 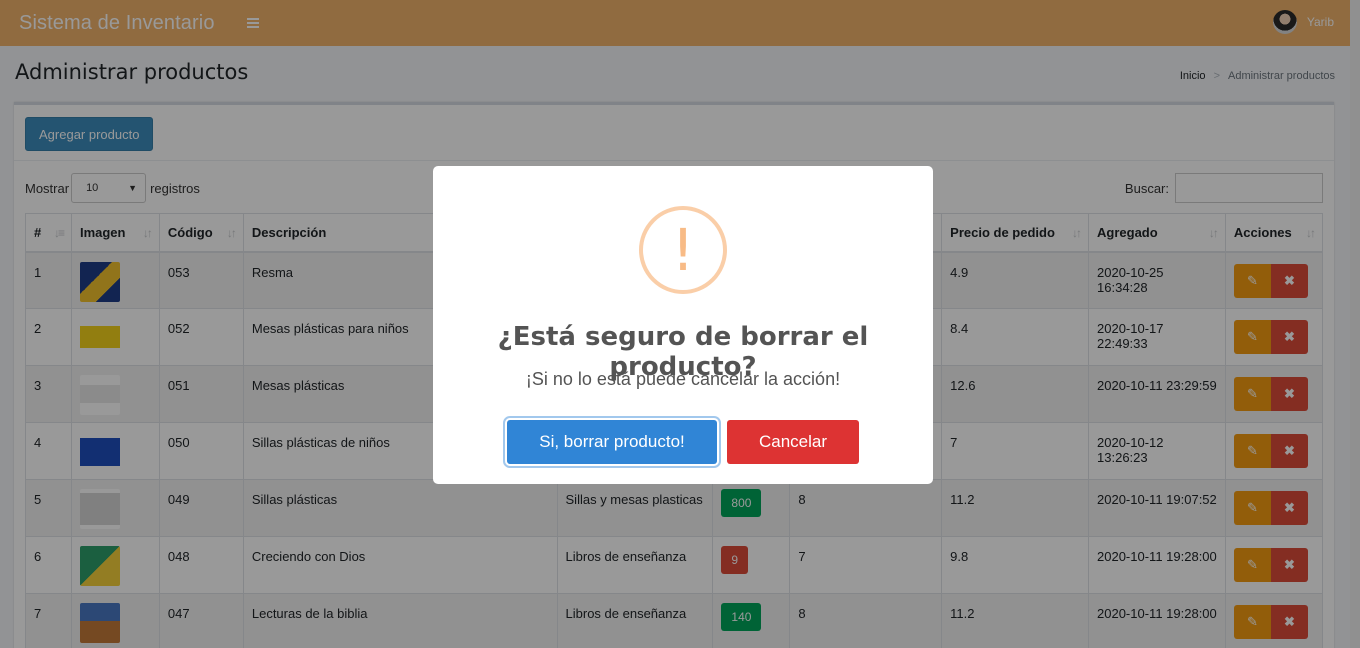 What do you see at coordinates (683, 250) in the screenshot?
I see `warning-icon: !` at bounding box center [683, 250].